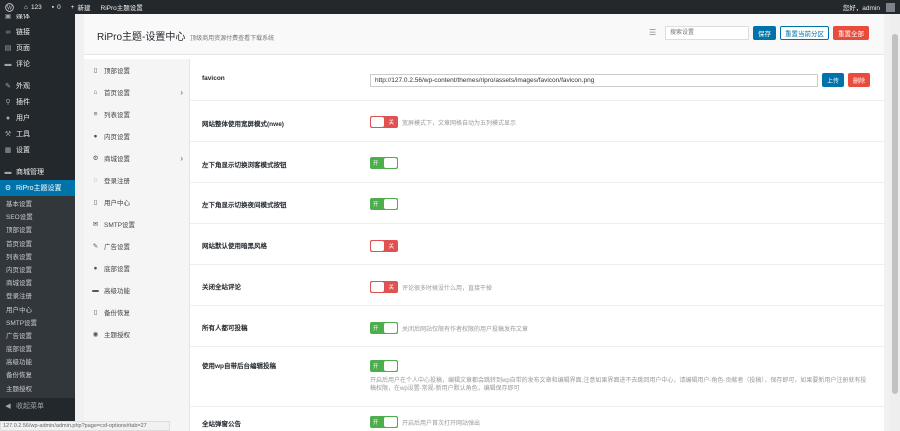 The image size is (900, 431). I want to click on submenu-item: SMTP设置, so click(37, 323).